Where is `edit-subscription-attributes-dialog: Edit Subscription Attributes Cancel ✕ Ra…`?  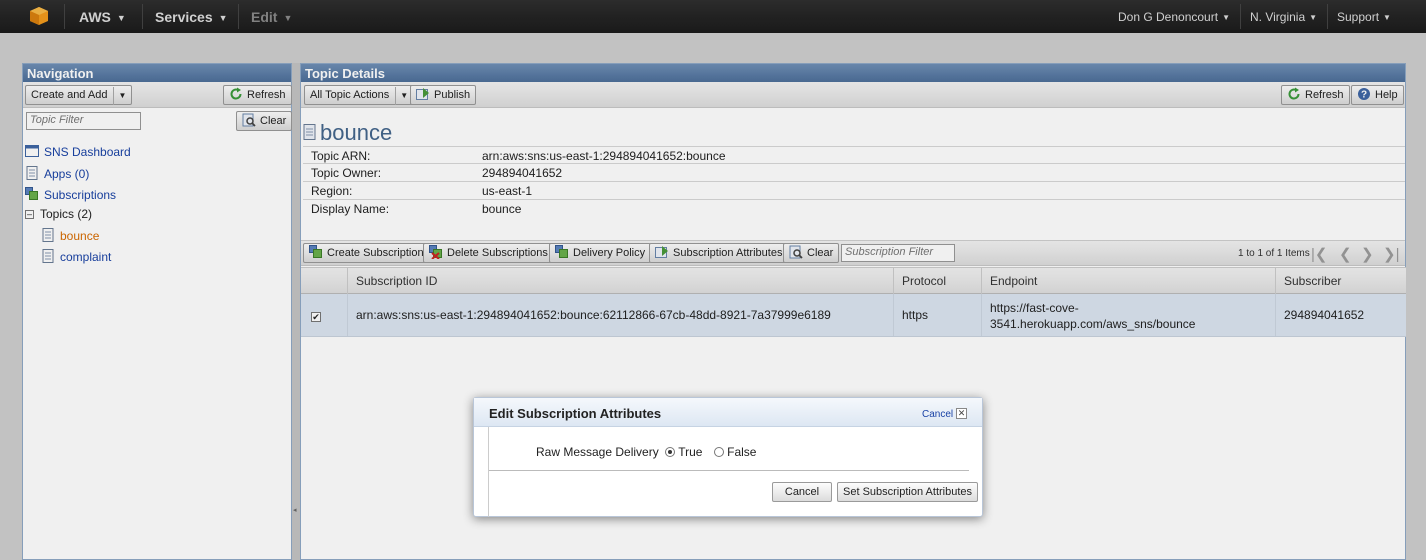
edit-subscription-attributes-dialog: Edit Subscription Attributes Cancel ✕ Ra… is located at coordinates (728, 457).